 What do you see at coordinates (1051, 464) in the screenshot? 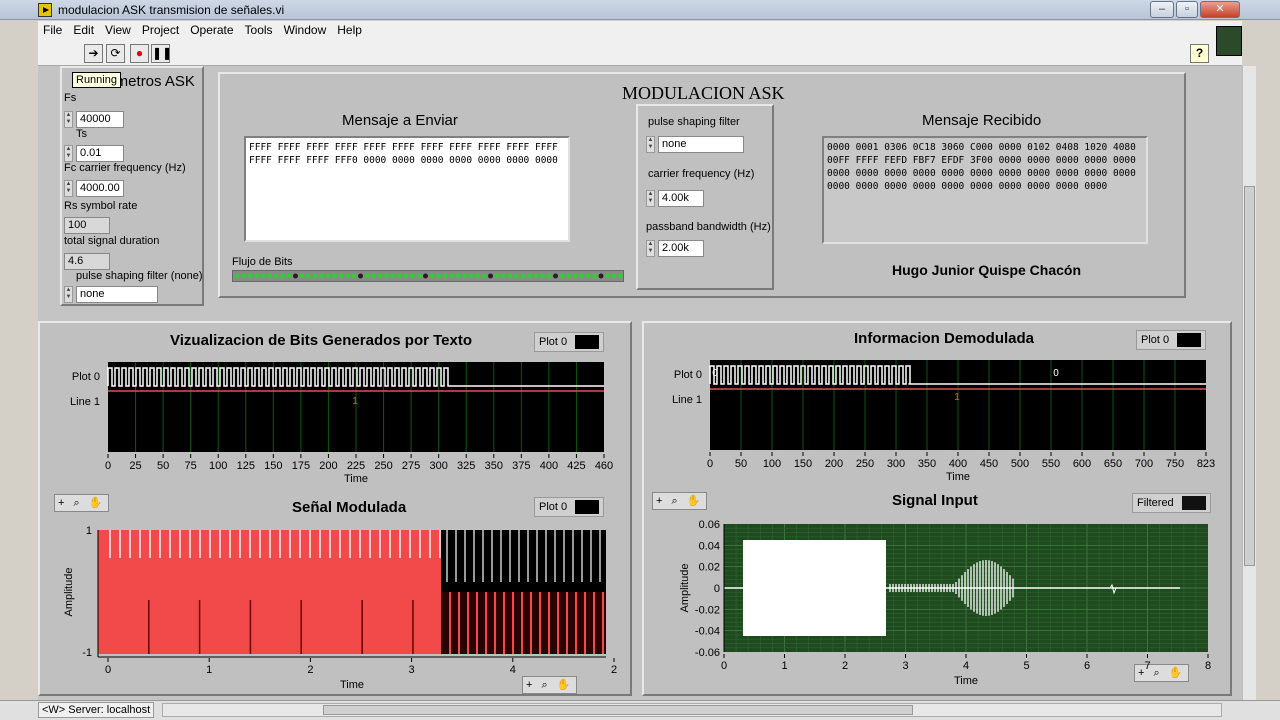
I see `demod-x-tick-label: 550` at bounding box center [1051, 464].